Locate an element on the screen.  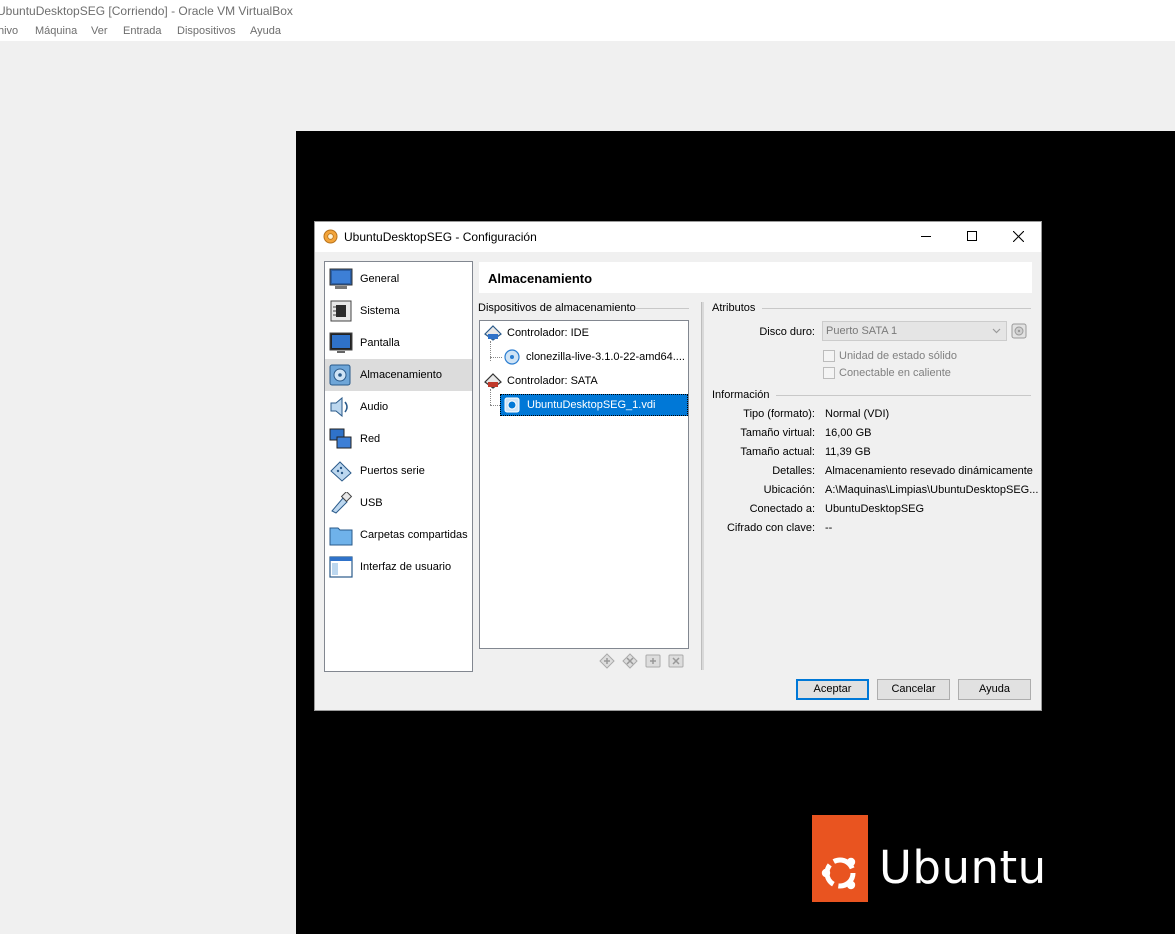
menu-archivo: hivo is located at coordinates (9, 31).